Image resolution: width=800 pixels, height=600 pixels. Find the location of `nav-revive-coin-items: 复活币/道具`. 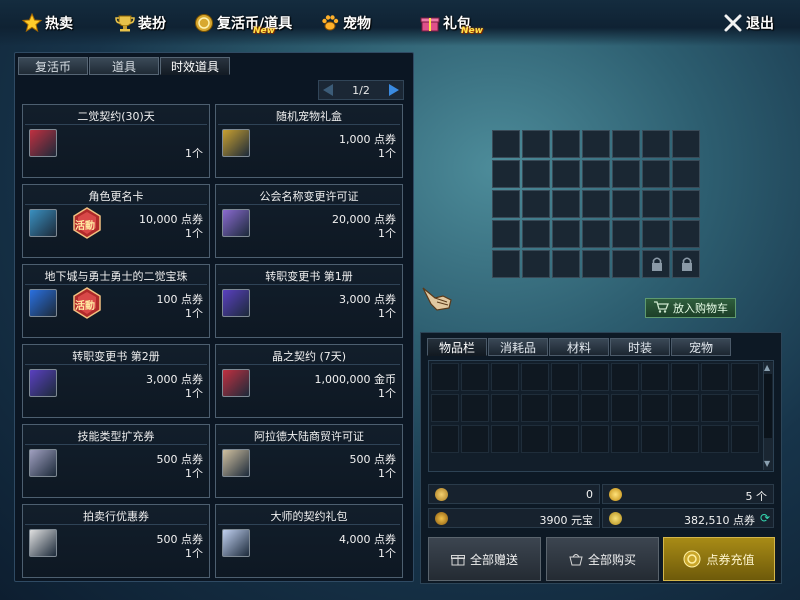

nav-revive-coin-items: 复活币/道具 is located at coordinates (243, 23).